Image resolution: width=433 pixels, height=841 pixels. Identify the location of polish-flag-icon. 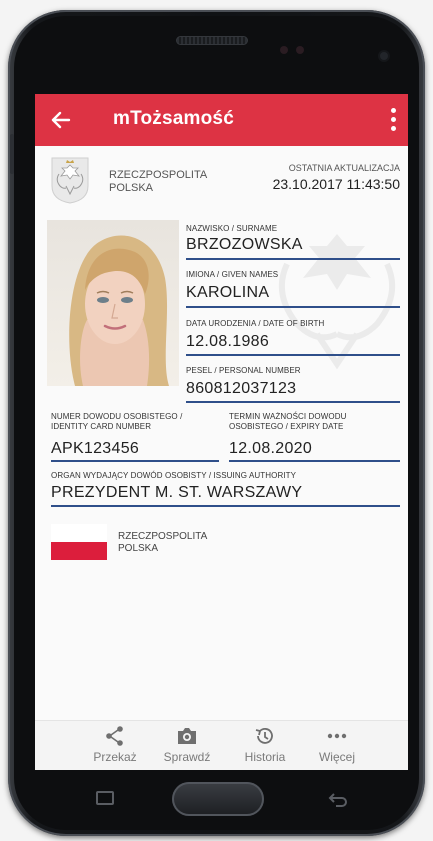
(79, 542).